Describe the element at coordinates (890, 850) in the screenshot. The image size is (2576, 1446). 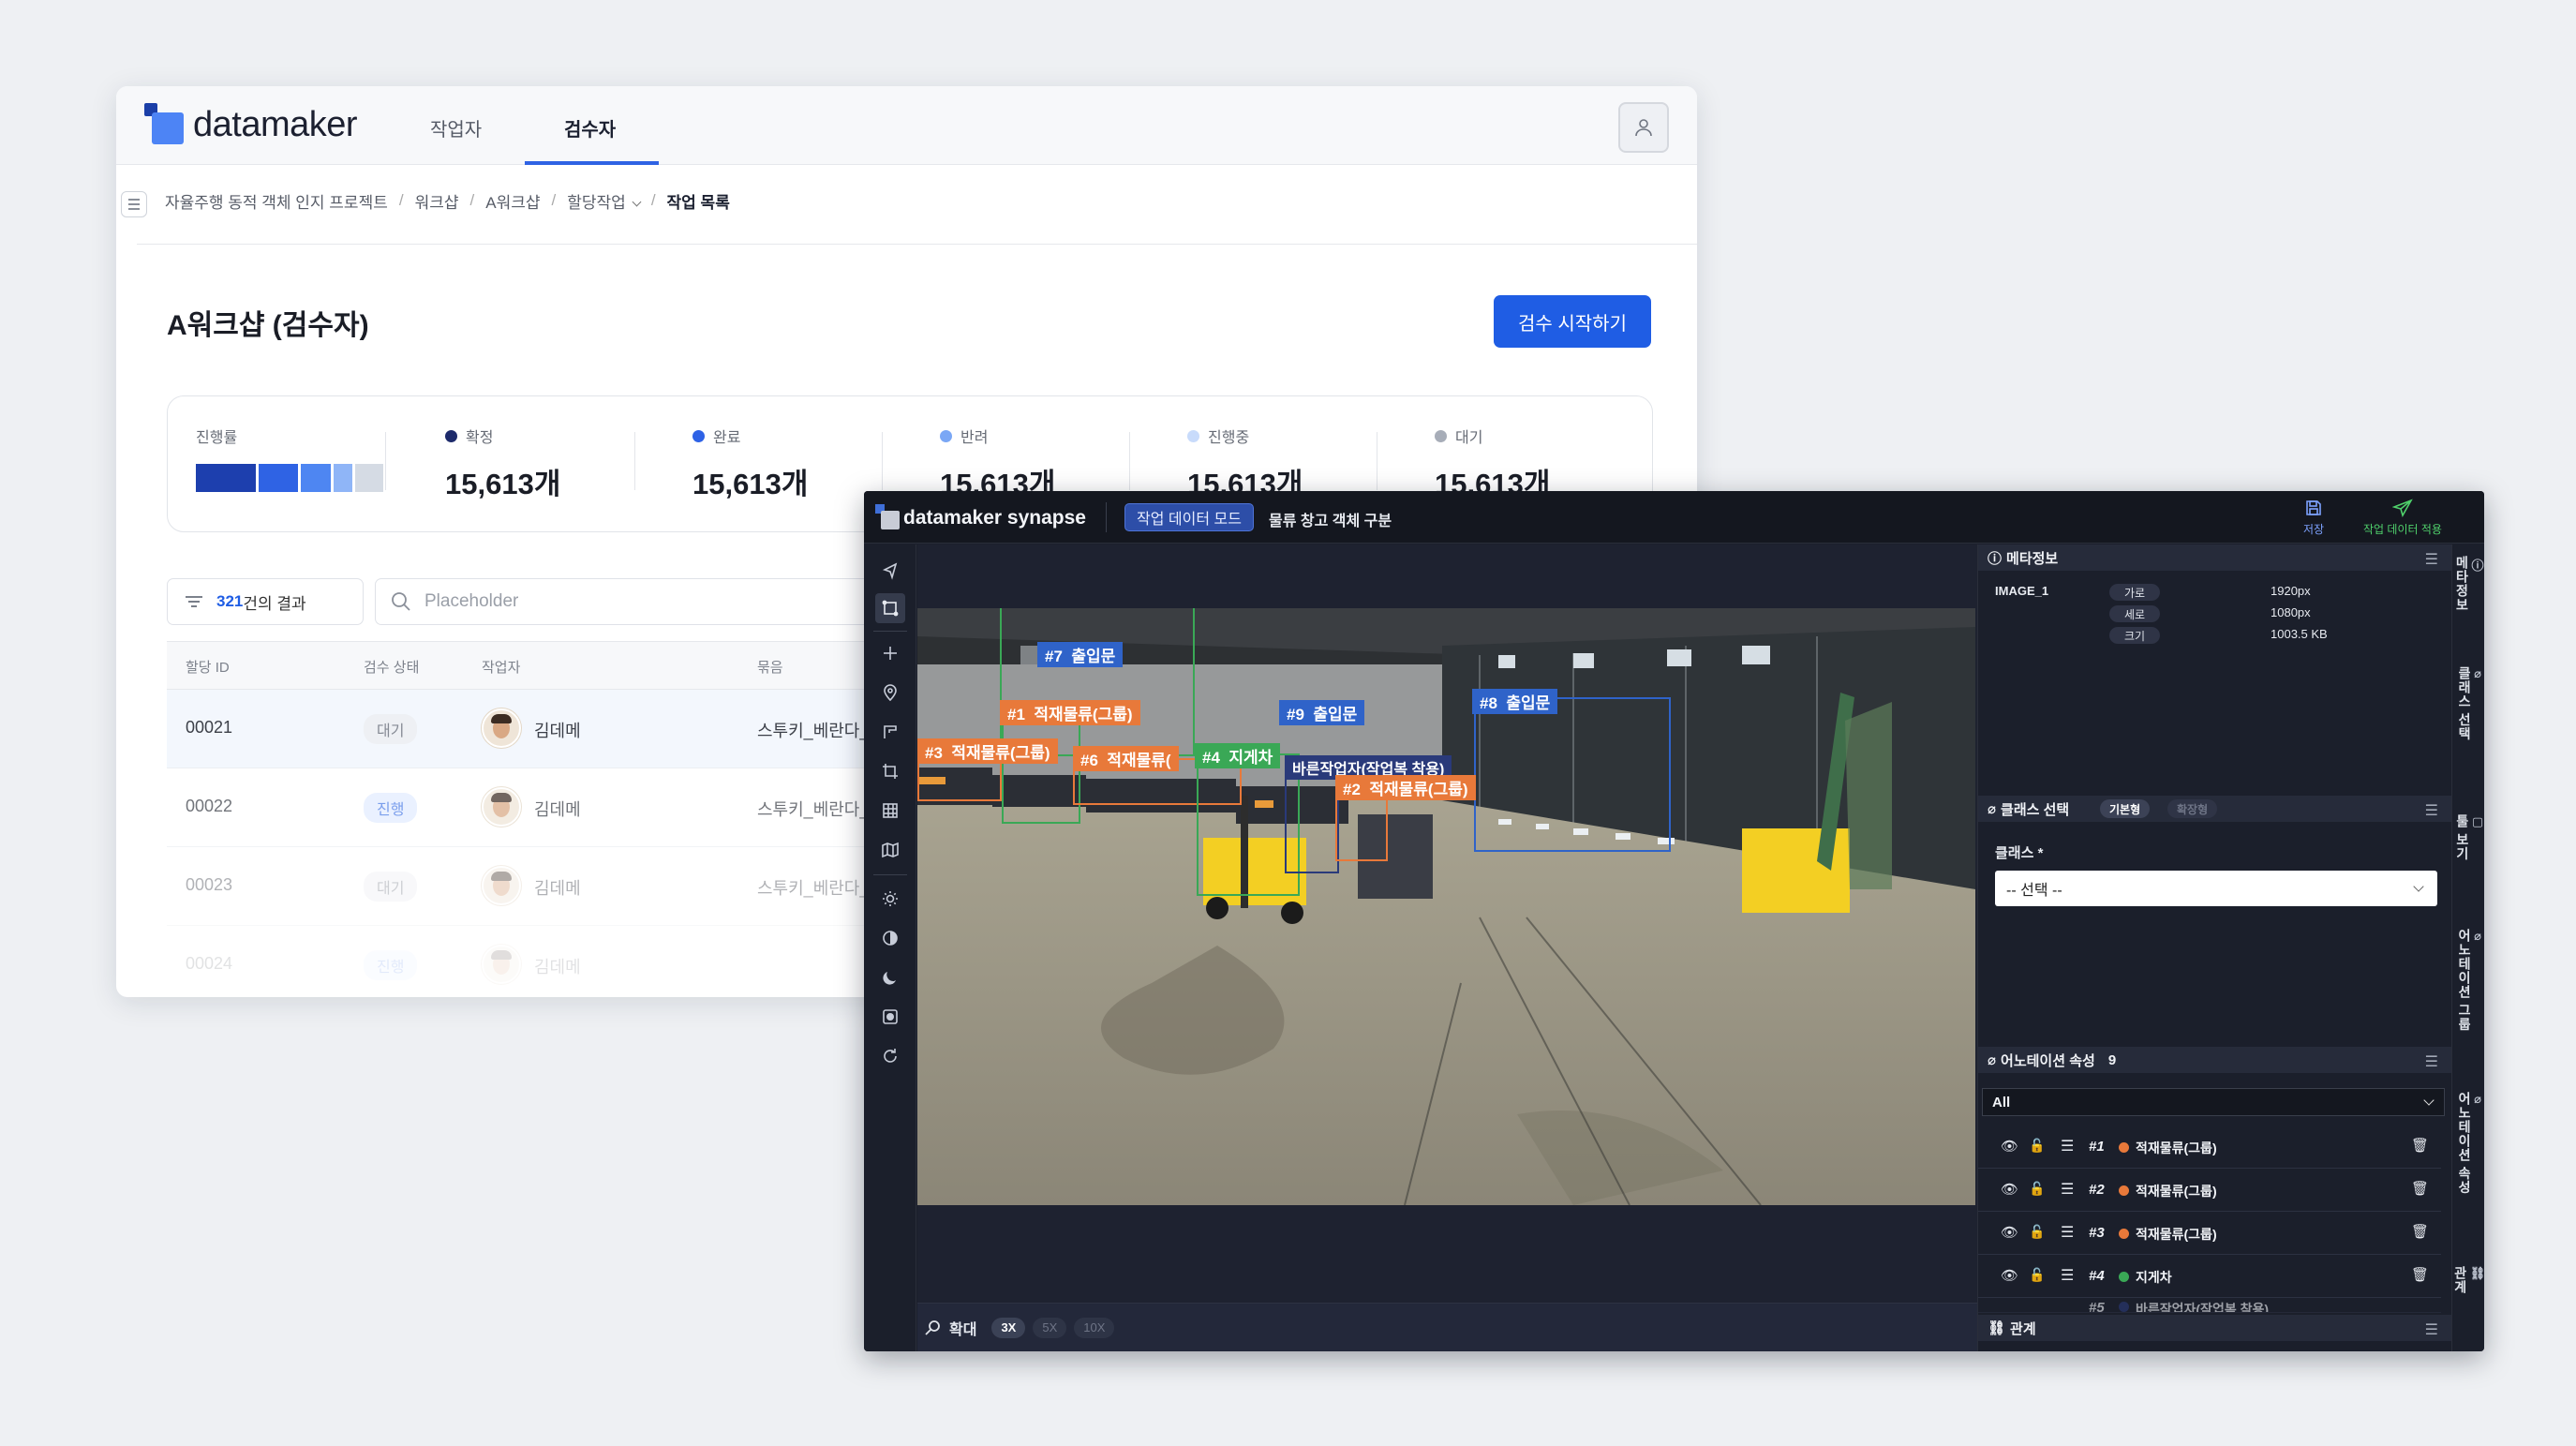
I see `map-tool` at that location.